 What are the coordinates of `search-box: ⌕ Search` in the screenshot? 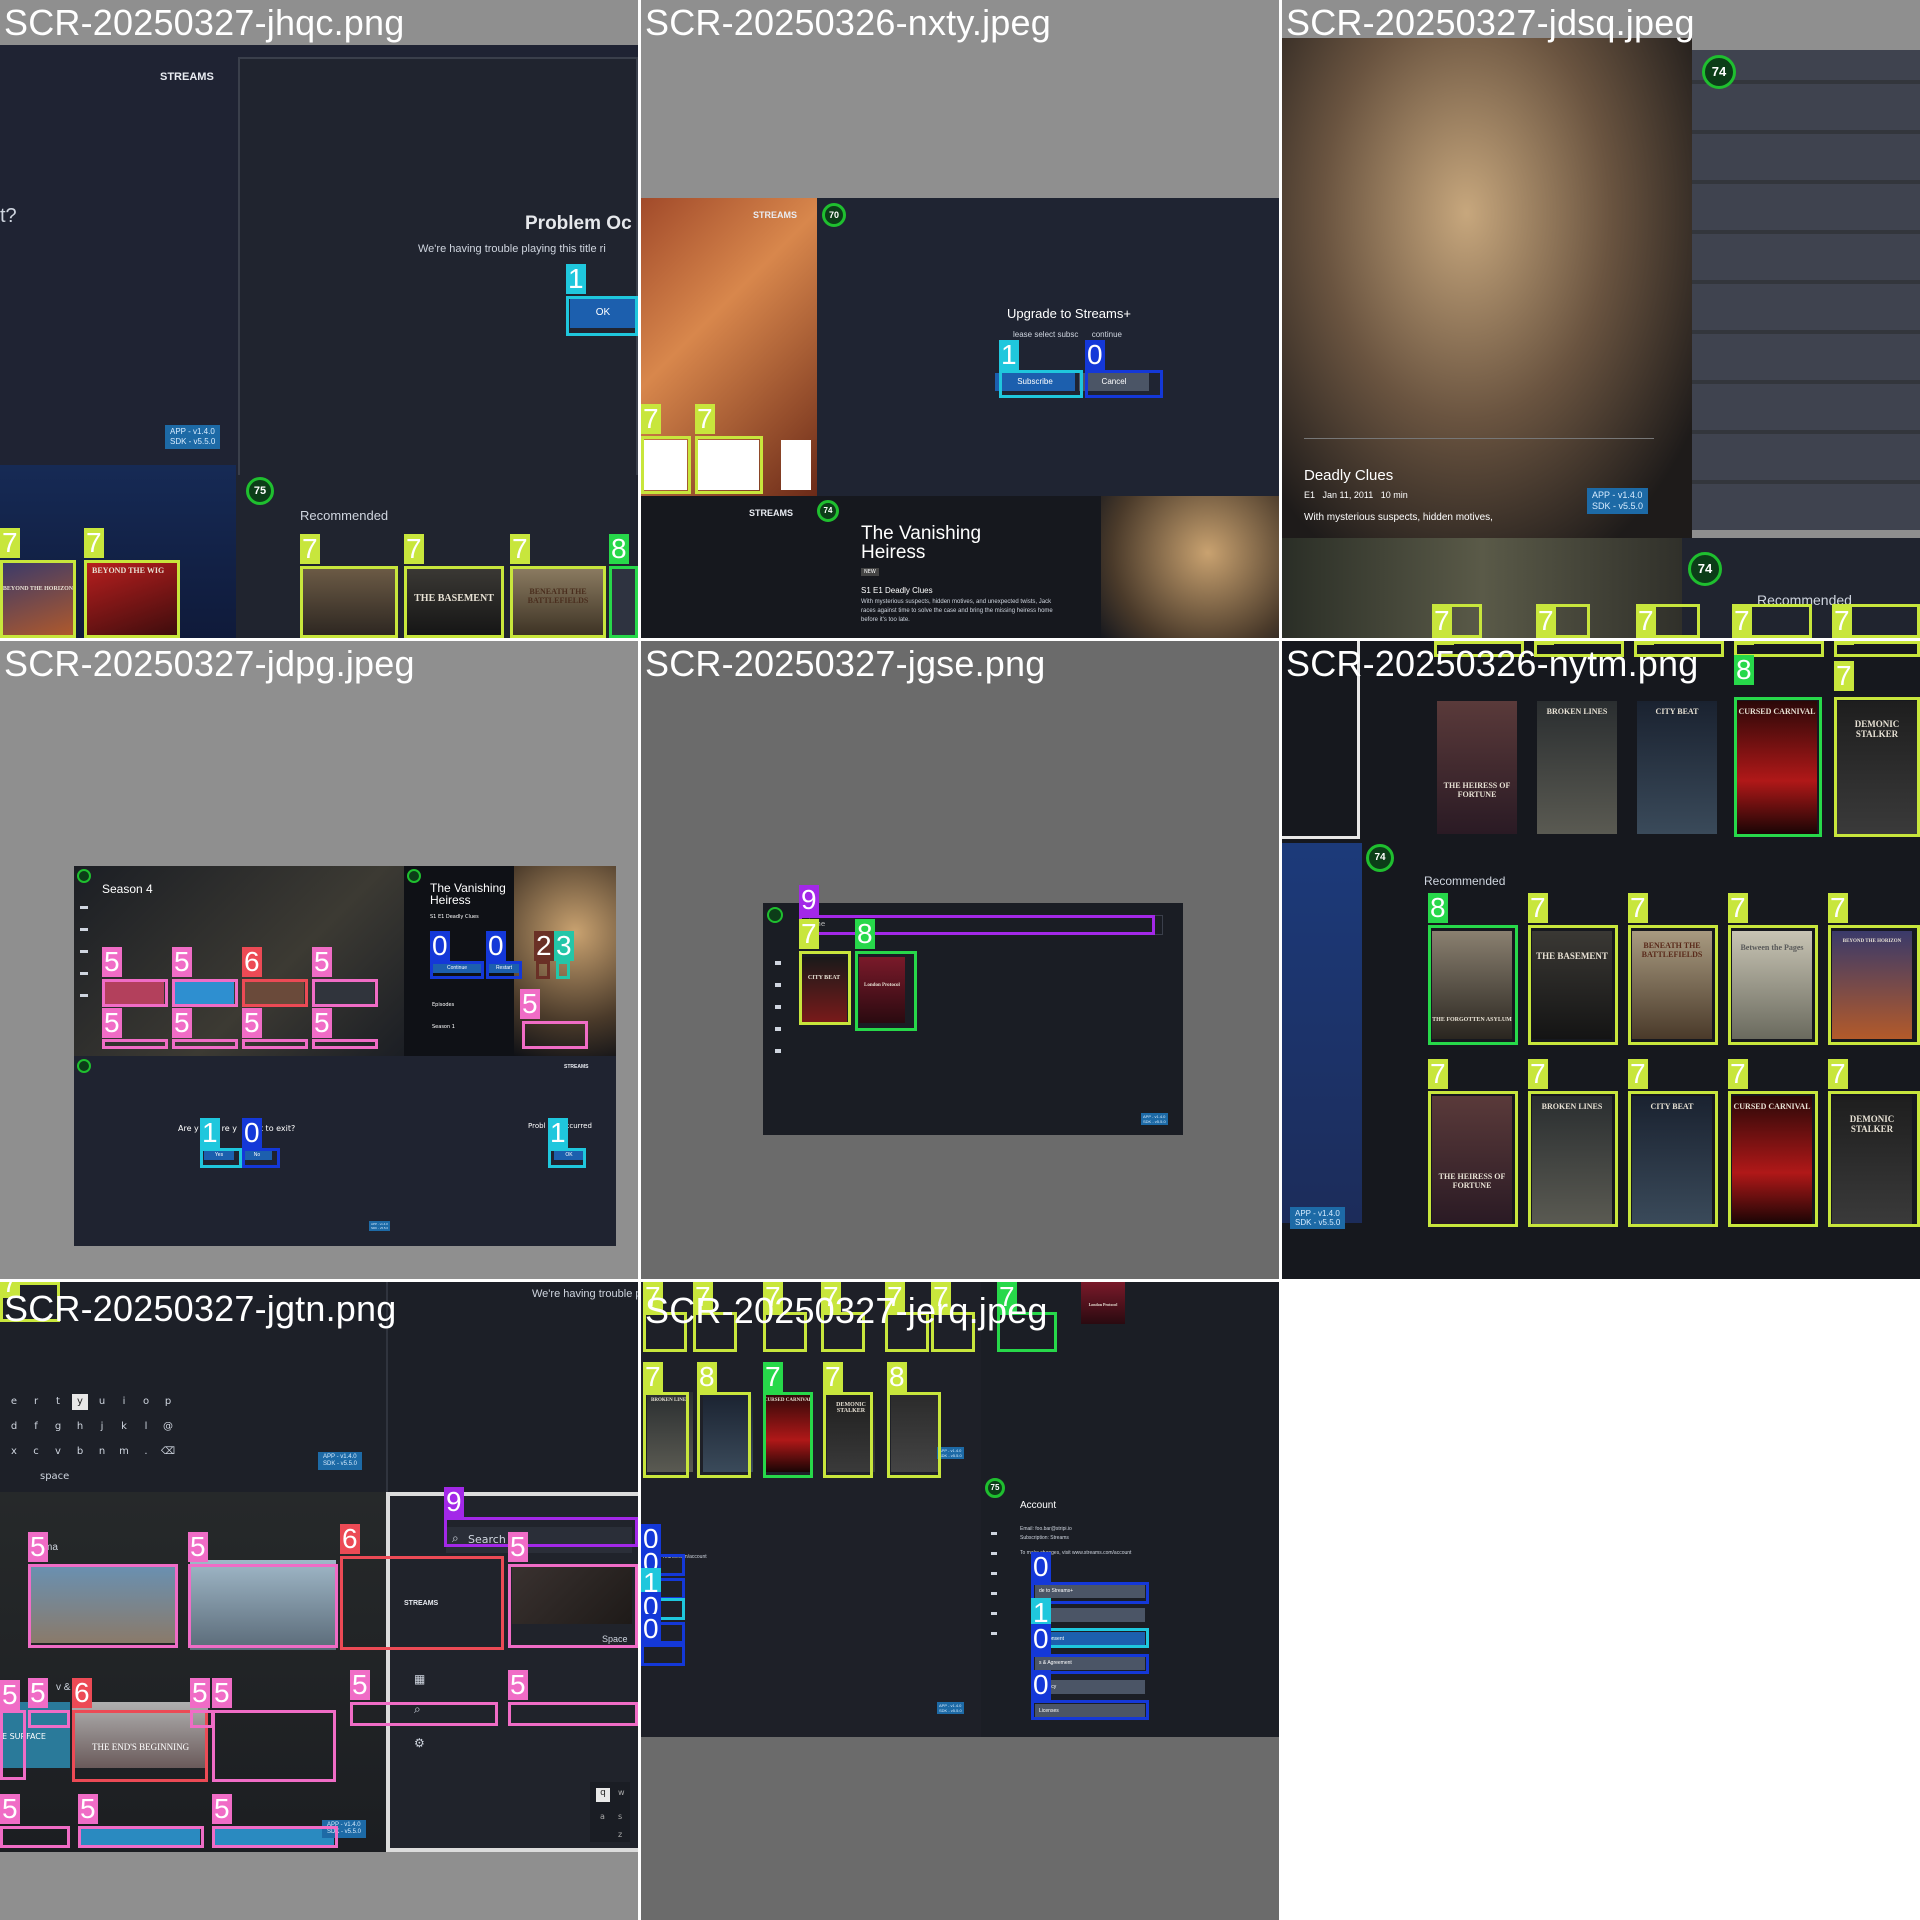 It's located at (539, 1540).